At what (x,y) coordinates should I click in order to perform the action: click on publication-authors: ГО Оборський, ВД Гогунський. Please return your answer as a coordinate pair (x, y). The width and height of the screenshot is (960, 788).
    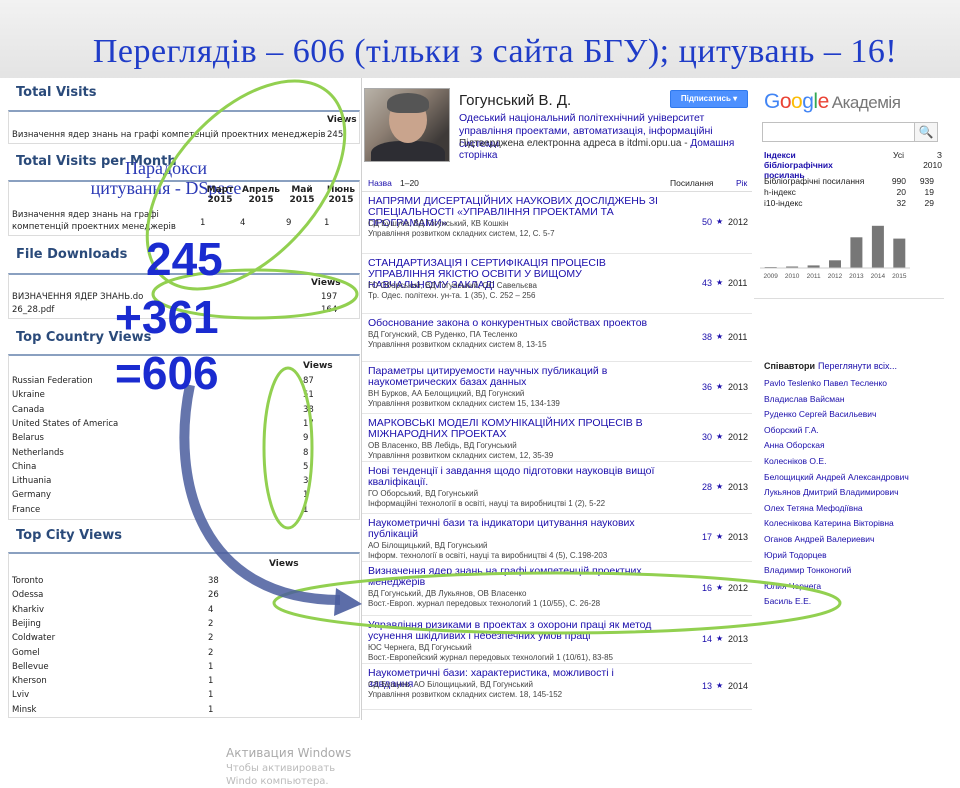
    Looking at the image, I should click on (423, 493).